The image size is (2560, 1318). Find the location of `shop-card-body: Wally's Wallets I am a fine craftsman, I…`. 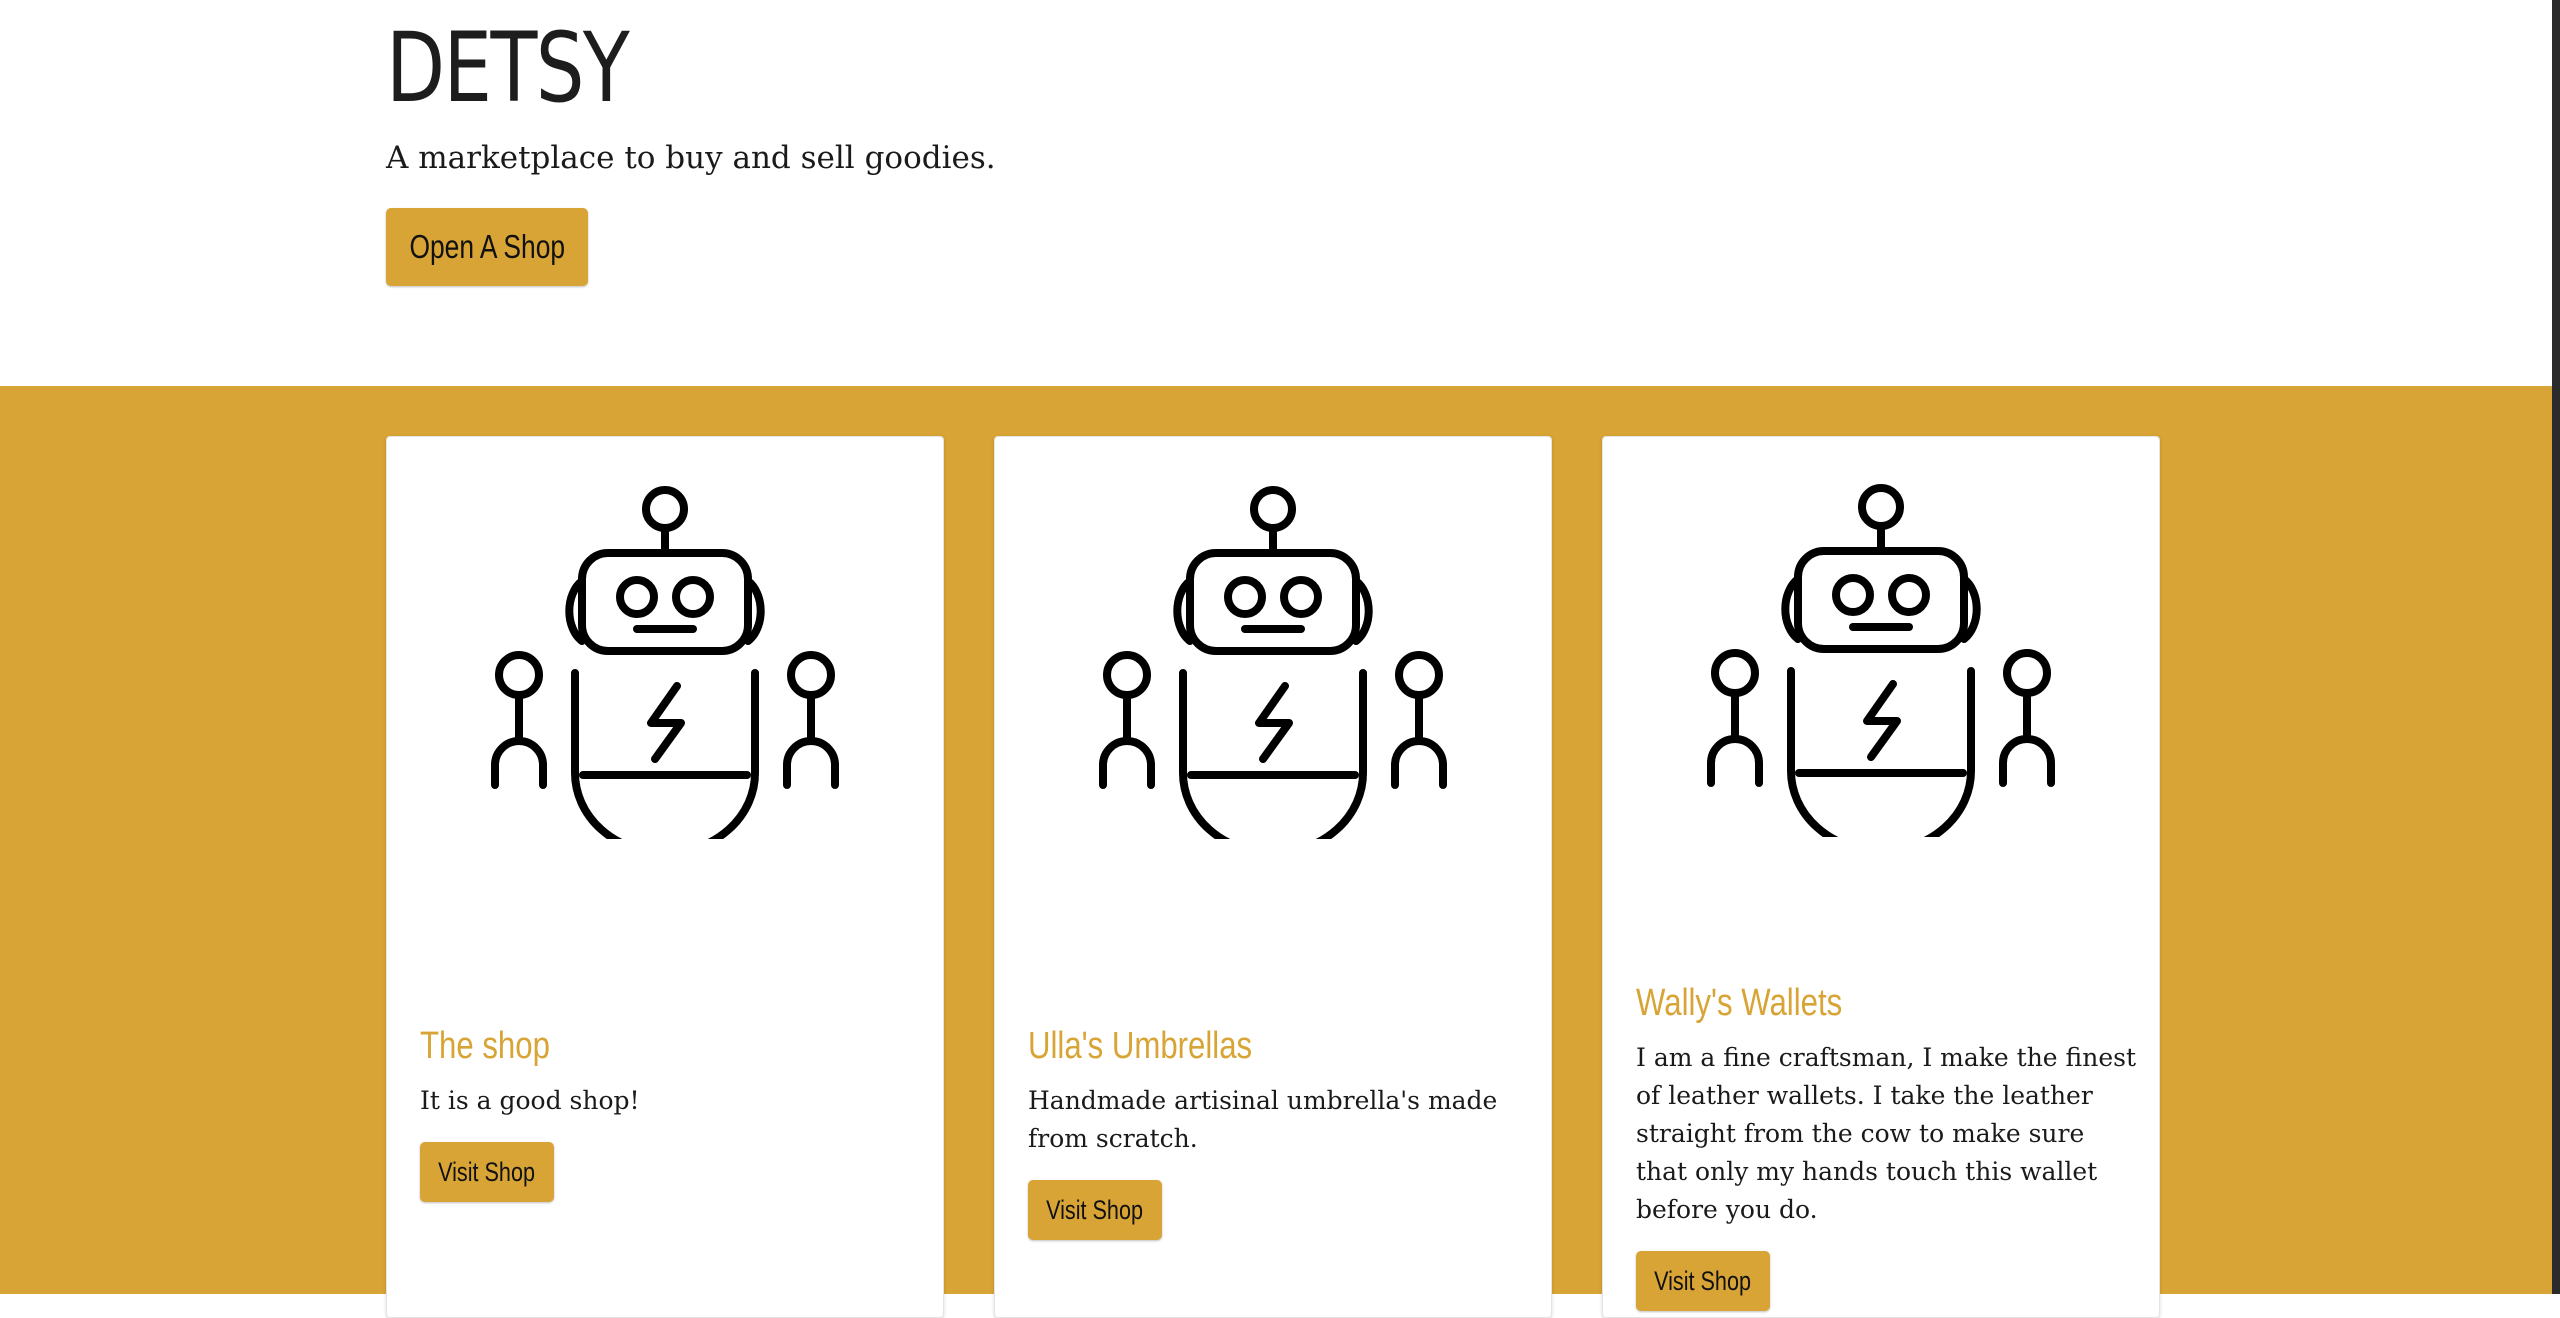

shop-card-body: Wally's Wallets I am a fine craftsman, I… is located at coordinates (1886, 1146).